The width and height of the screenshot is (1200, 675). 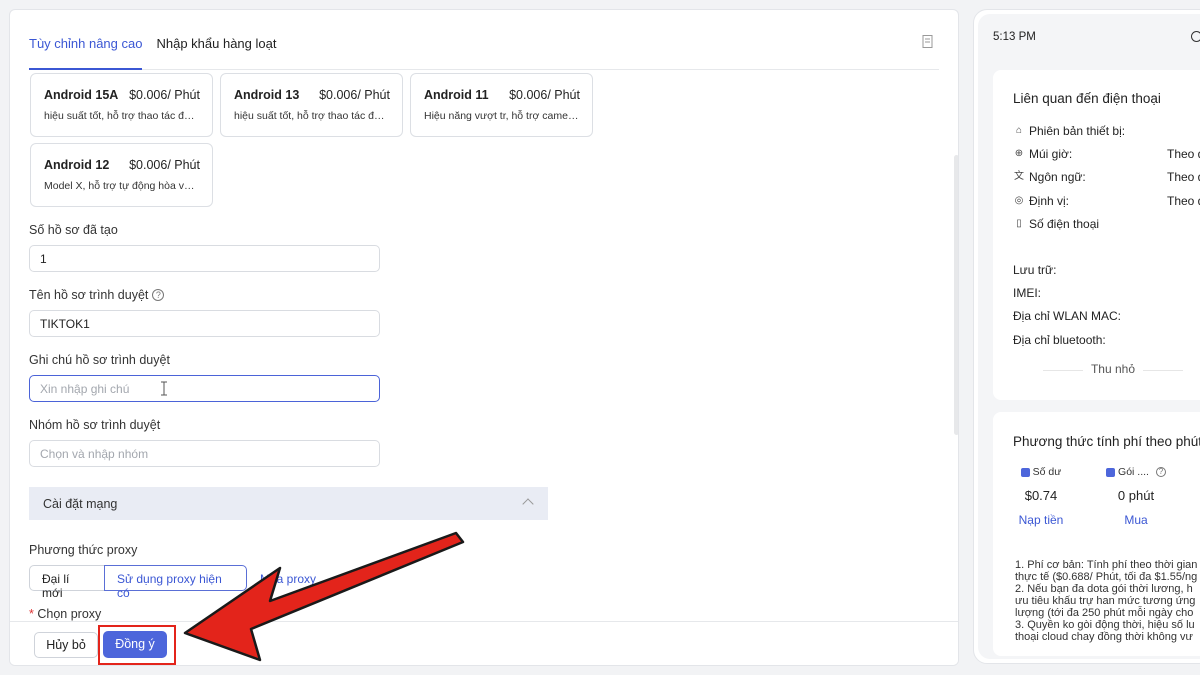 What do you see at coordinates (288, 503) in the screenshot?
I see `network-settings-section: Cài đặt mạng` at bounding box center [288, 503].